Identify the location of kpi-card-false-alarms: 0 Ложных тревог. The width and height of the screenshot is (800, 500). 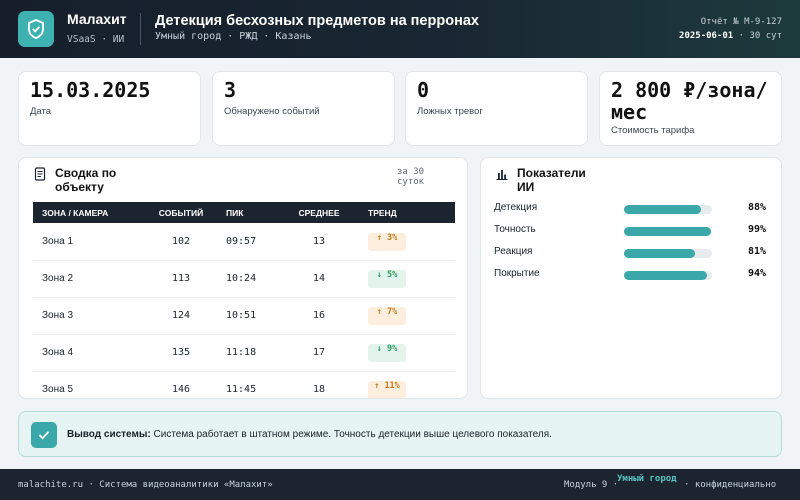
(496, 108).